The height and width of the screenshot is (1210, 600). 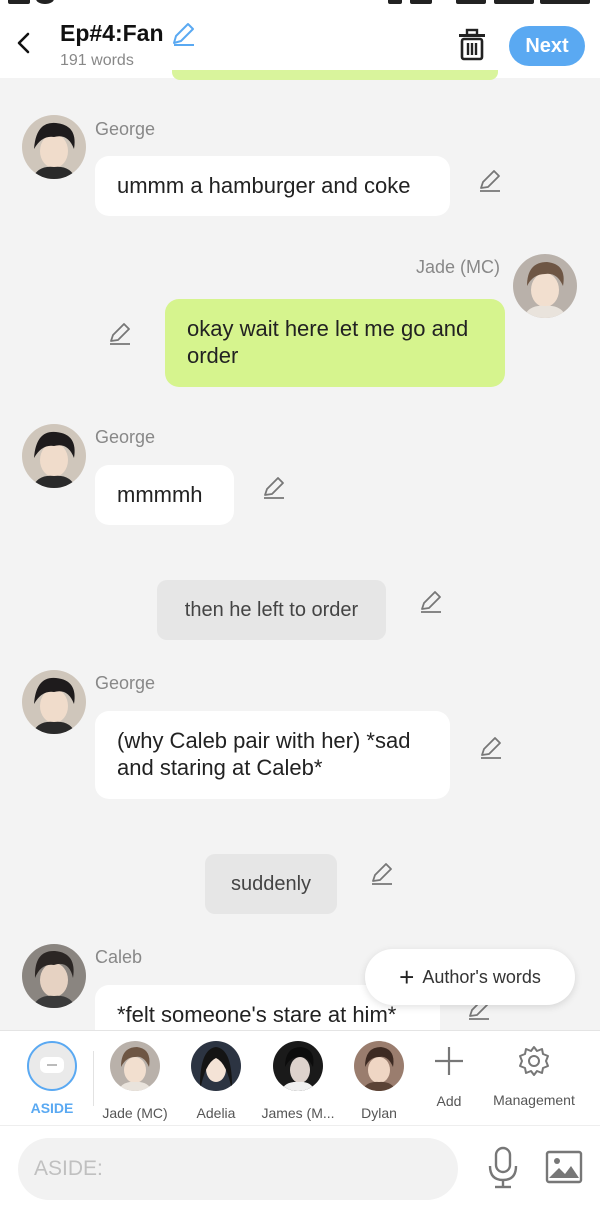 I want to click on character-dylan: Dylan, so click(x=379, y=1081).